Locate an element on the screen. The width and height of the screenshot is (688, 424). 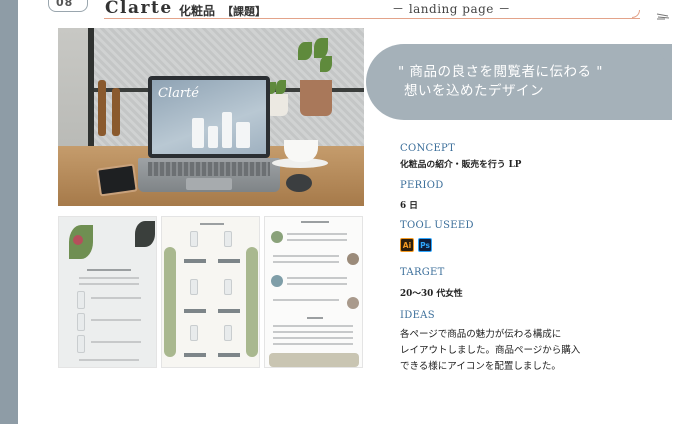
quote-line-2: 想いを込めたデザイン is located at coordinates (474, 91).